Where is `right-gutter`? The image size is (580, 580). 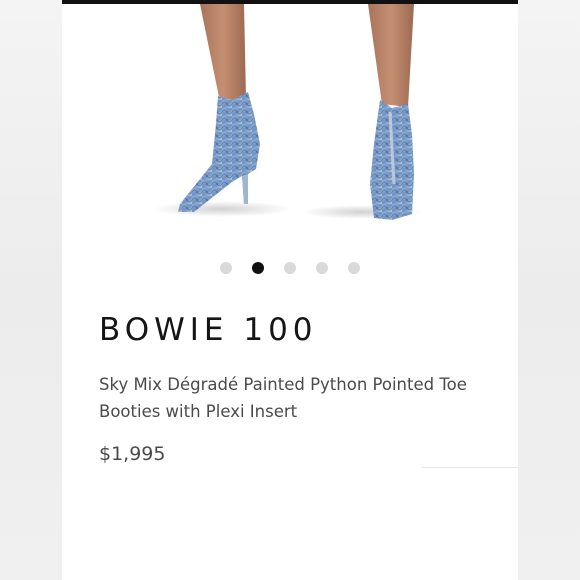 right-gutter is located at coordinates (549, 290).